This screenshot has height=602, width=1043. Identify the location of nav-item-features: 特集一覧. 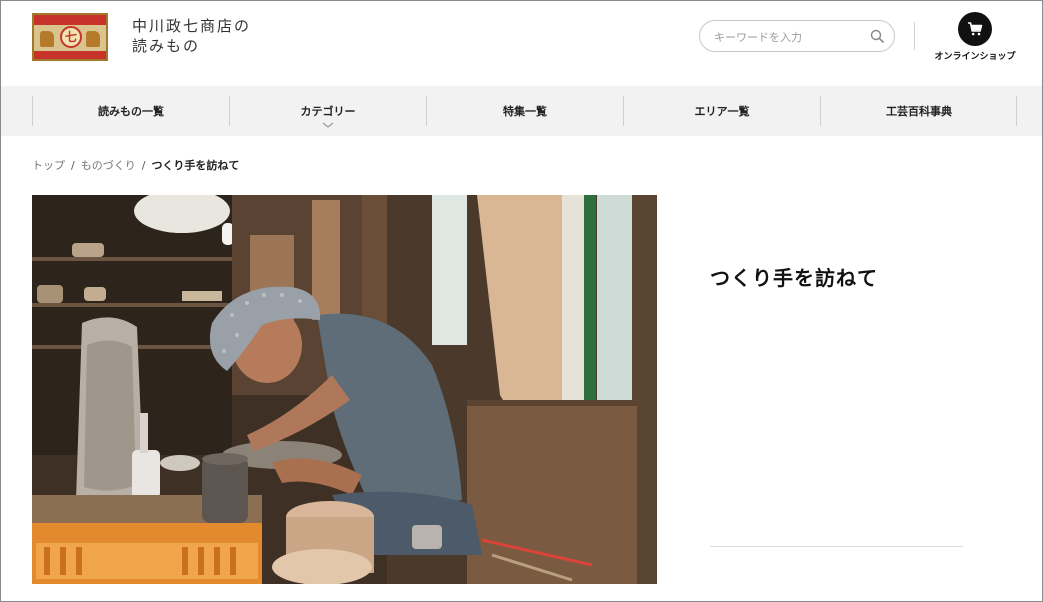
(525, 111).